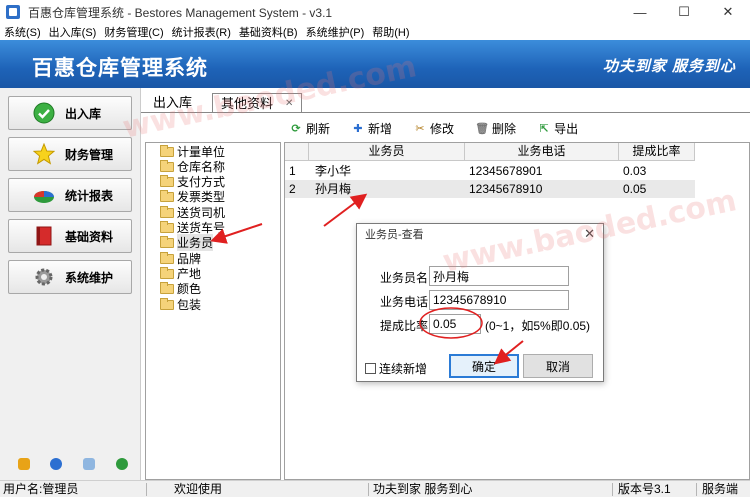  Describe the element at coordinates (44, 154) in the screenshot. I see `star-icon` at that location.